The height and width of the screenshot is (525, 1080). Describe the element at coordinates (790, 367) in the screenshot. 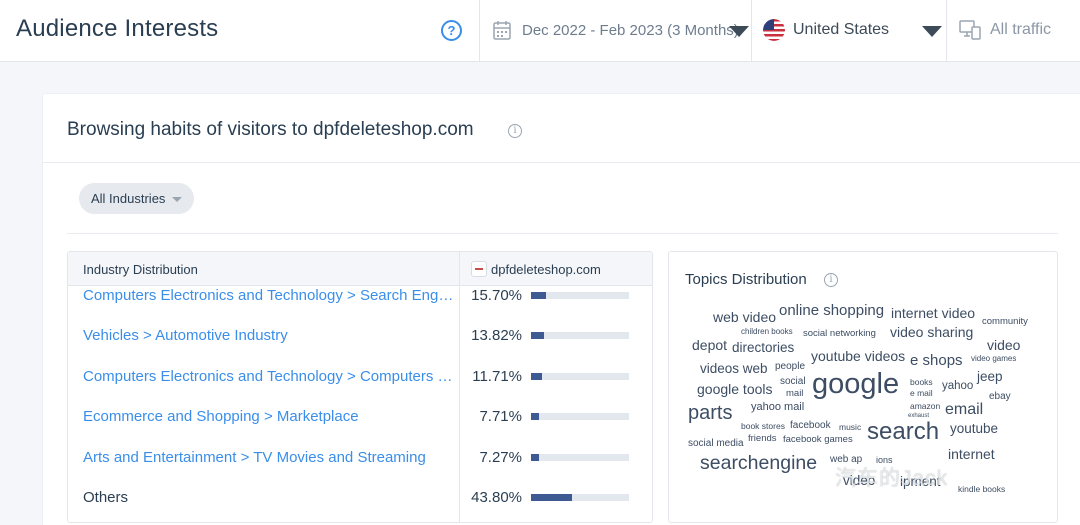

I see `topic-word: people` at that location.